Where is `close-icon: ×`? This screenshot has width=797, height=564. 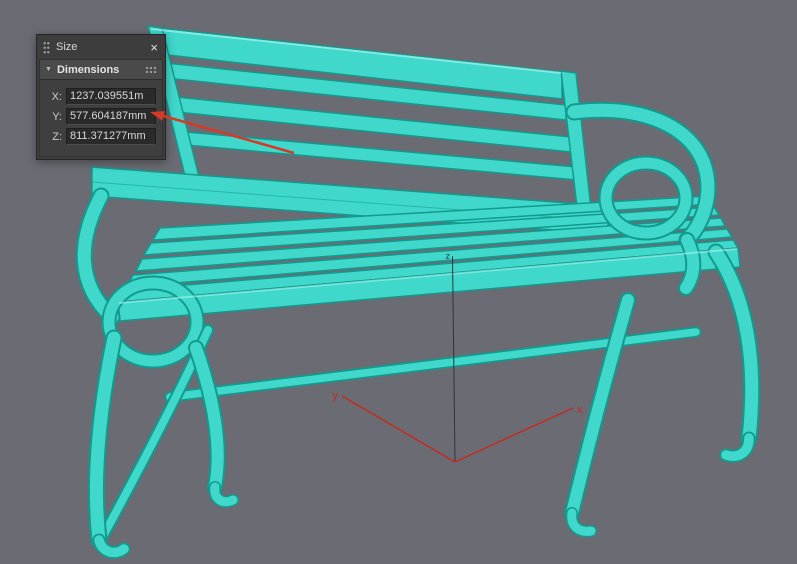
close-icon: × is located at coordinates (154, 47).